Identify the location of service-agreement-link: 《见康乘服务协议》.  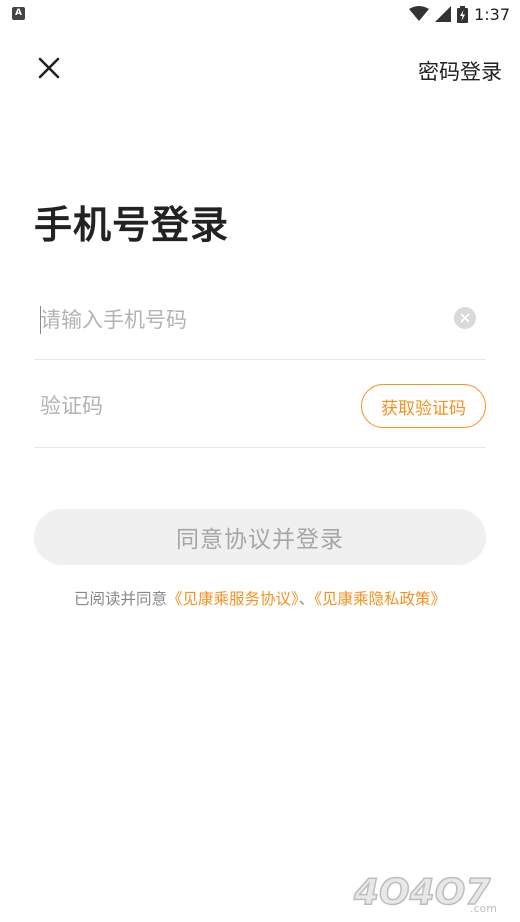
(233, 599).